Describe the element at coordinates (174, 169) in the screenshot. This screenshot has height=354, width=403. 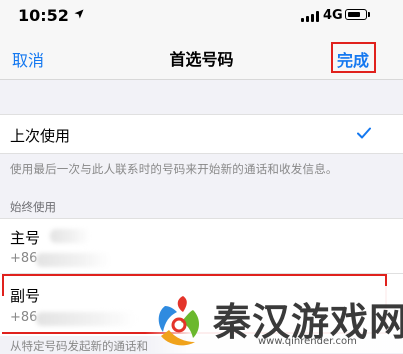
I see `recent-description: 使用最后一次与此人联系时的号码来开始新的通话和收发信息。` at that location.